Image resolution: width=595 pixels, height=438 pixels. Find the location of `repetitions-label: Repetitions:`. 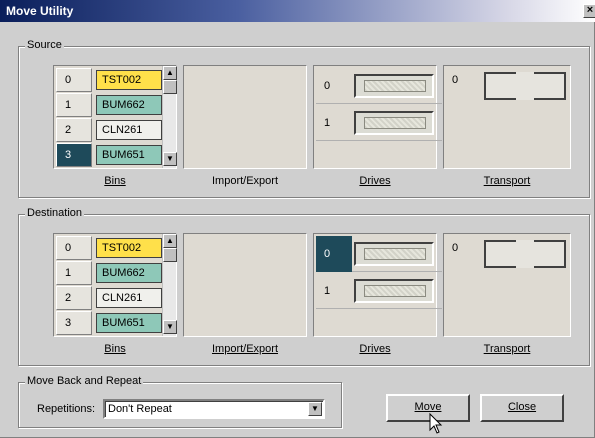

repetitions-label: Repetitions: is located at coordinates (66, 409).